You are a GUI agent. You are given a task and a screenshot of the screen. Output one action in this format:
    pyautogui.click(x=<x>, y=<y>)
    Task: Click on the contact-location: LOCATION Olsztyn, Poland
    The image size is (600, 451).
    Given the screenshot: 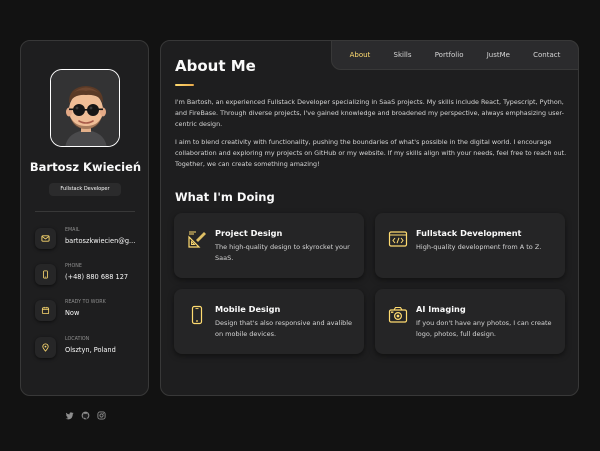 What is the action you would take?
    pyautogui.click(x=92, y=348)
    